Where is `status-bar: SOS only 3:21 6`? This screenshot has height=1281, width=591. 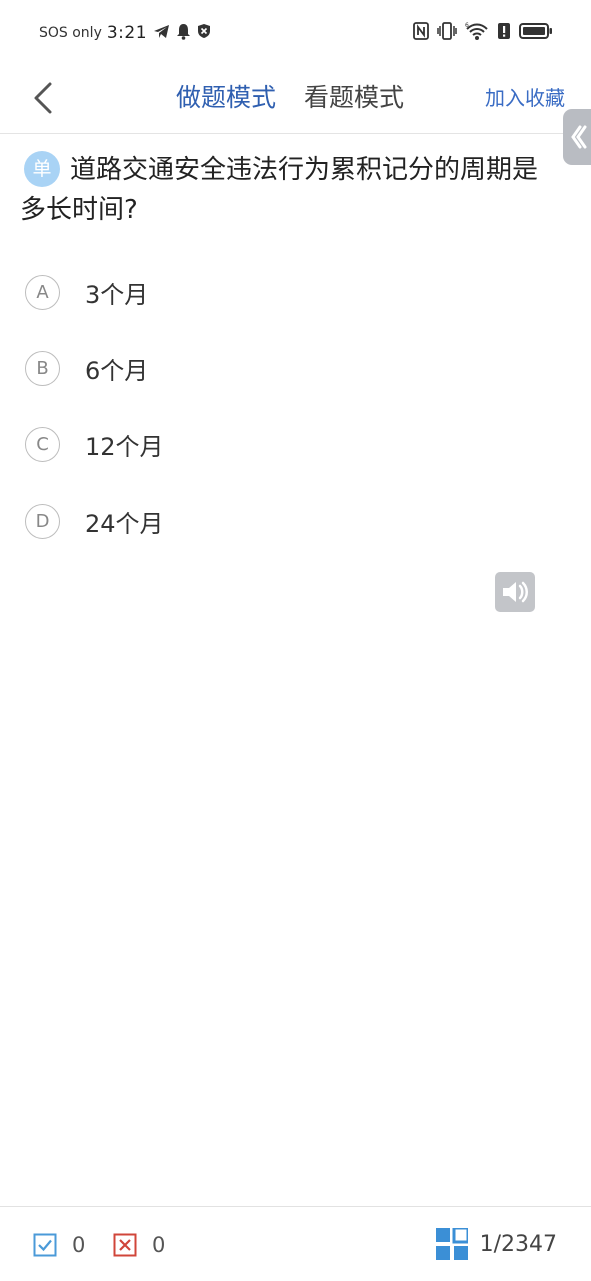 status-bar: SOS only 3:21 6 is located at coordinates (295, 33).